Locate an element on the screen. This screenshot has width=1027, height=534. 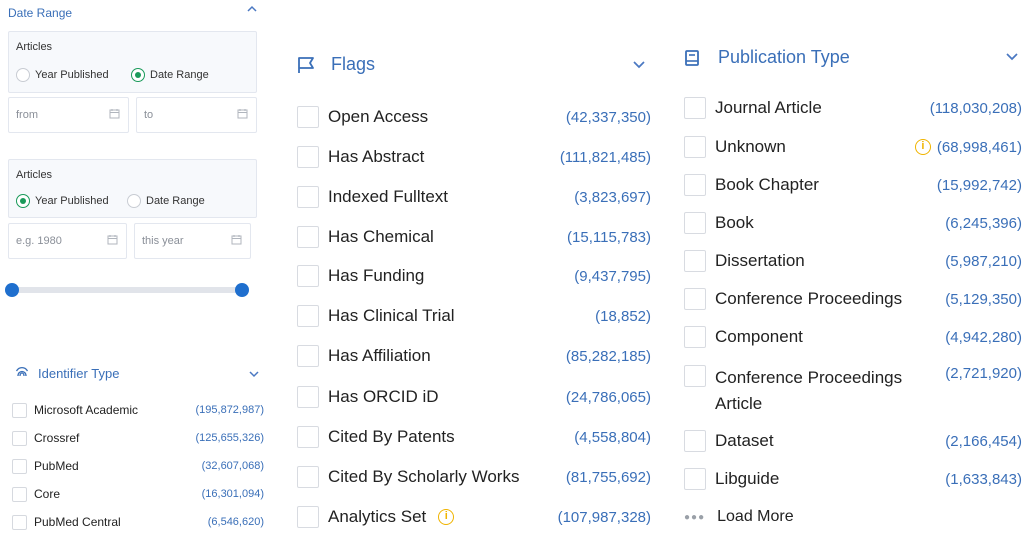
from-date-input: from is located at coordinates (68, 115).